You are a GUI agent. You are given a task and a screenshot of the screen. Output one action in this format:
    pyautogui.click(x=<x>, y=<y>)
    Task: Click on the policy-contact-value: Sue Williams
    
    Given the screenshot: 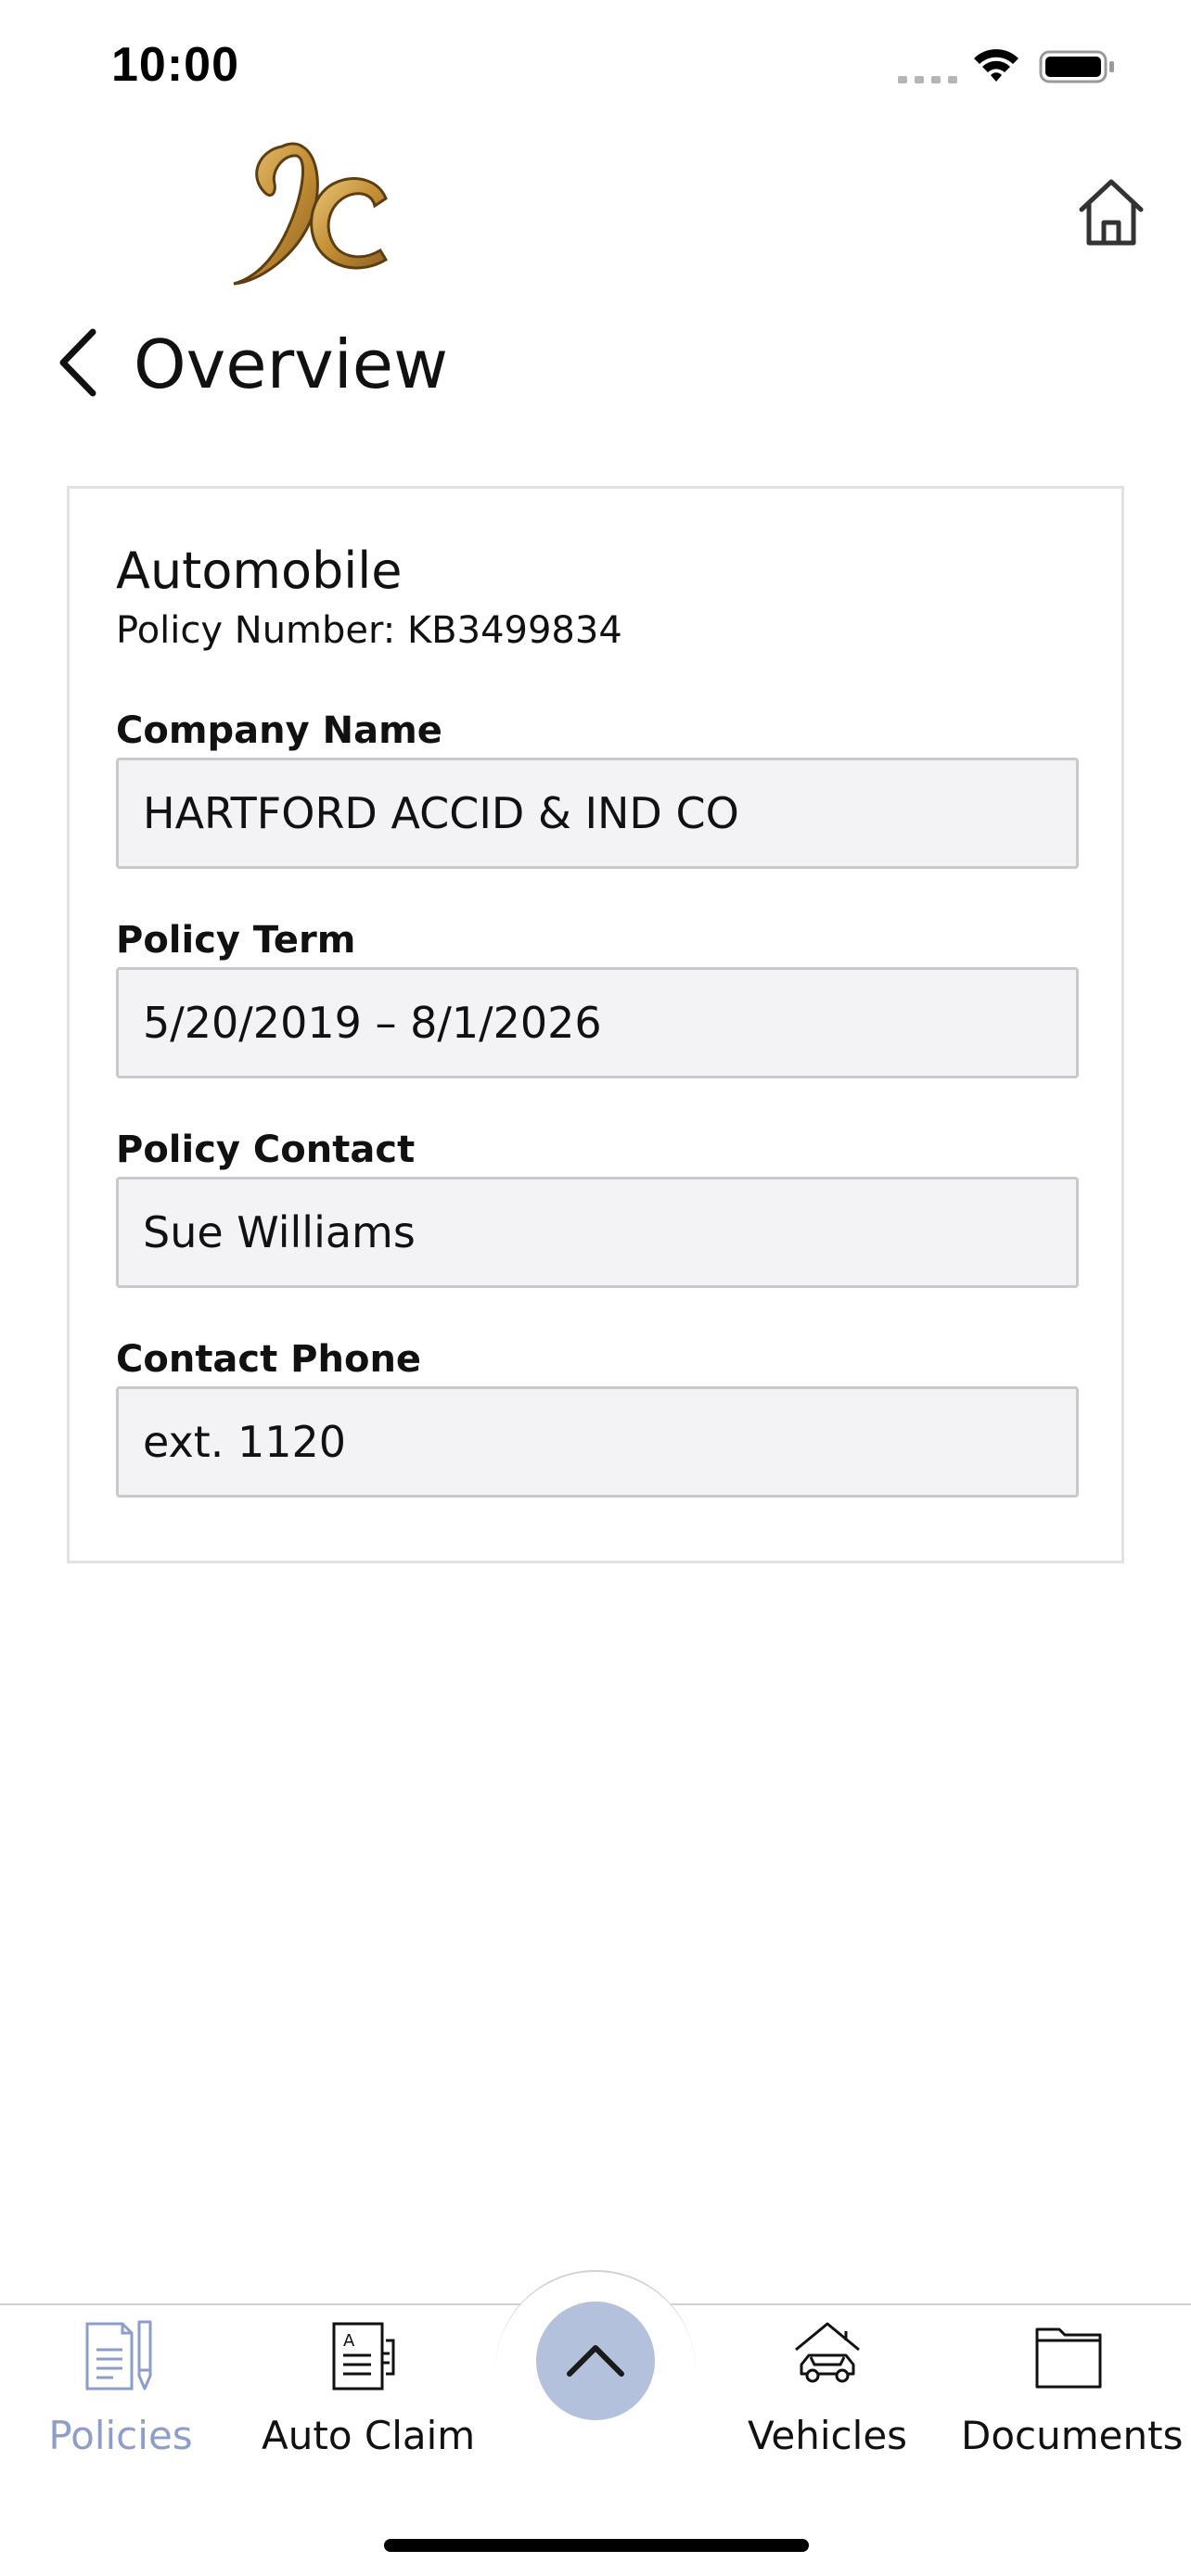 What is the action you would take?
    pyautogui.click(x=279, y=1232)
    